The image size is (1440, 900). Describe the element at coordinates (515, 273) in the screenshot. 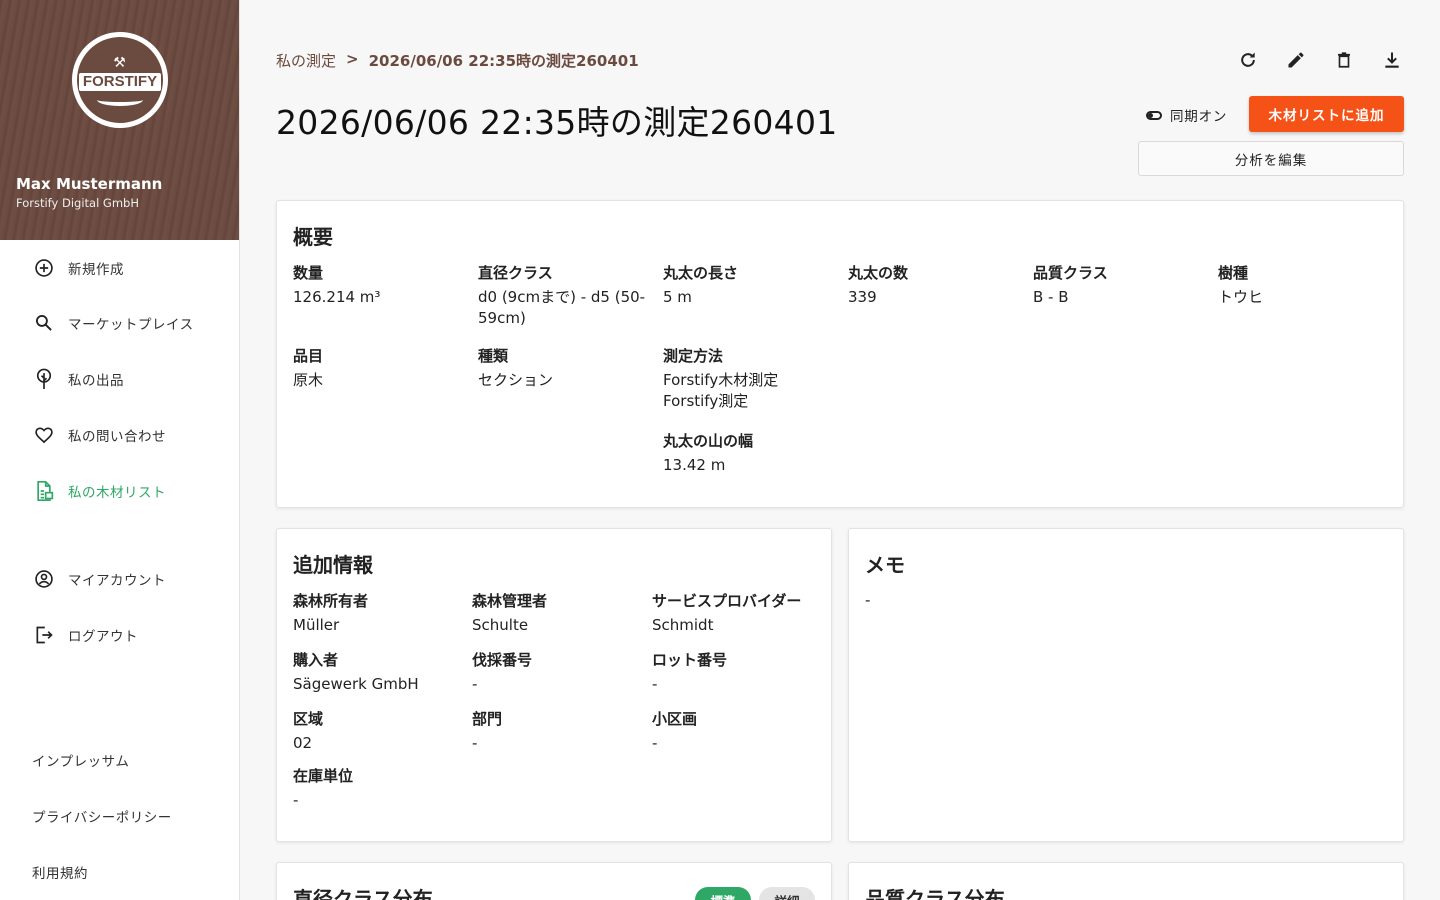

I see `field-label: 直径クラス` at that location.